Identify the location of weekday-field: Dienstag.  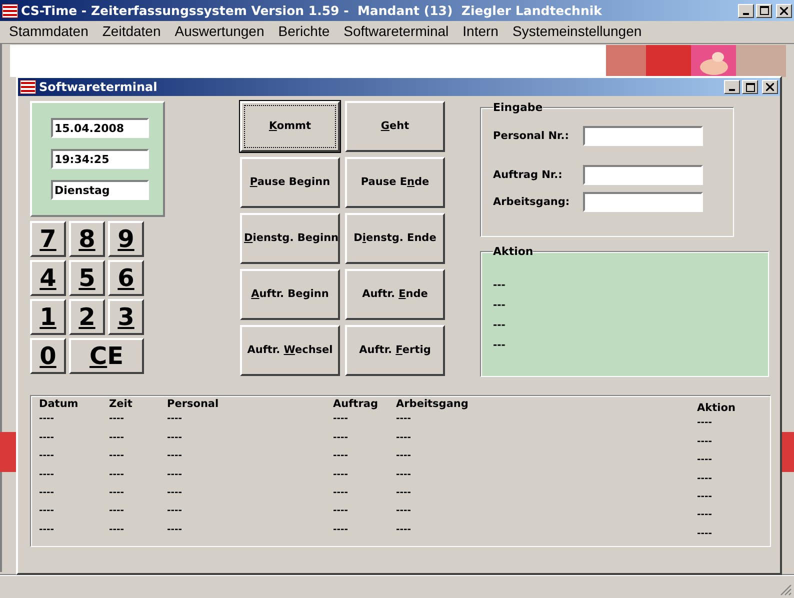
(99, 190).